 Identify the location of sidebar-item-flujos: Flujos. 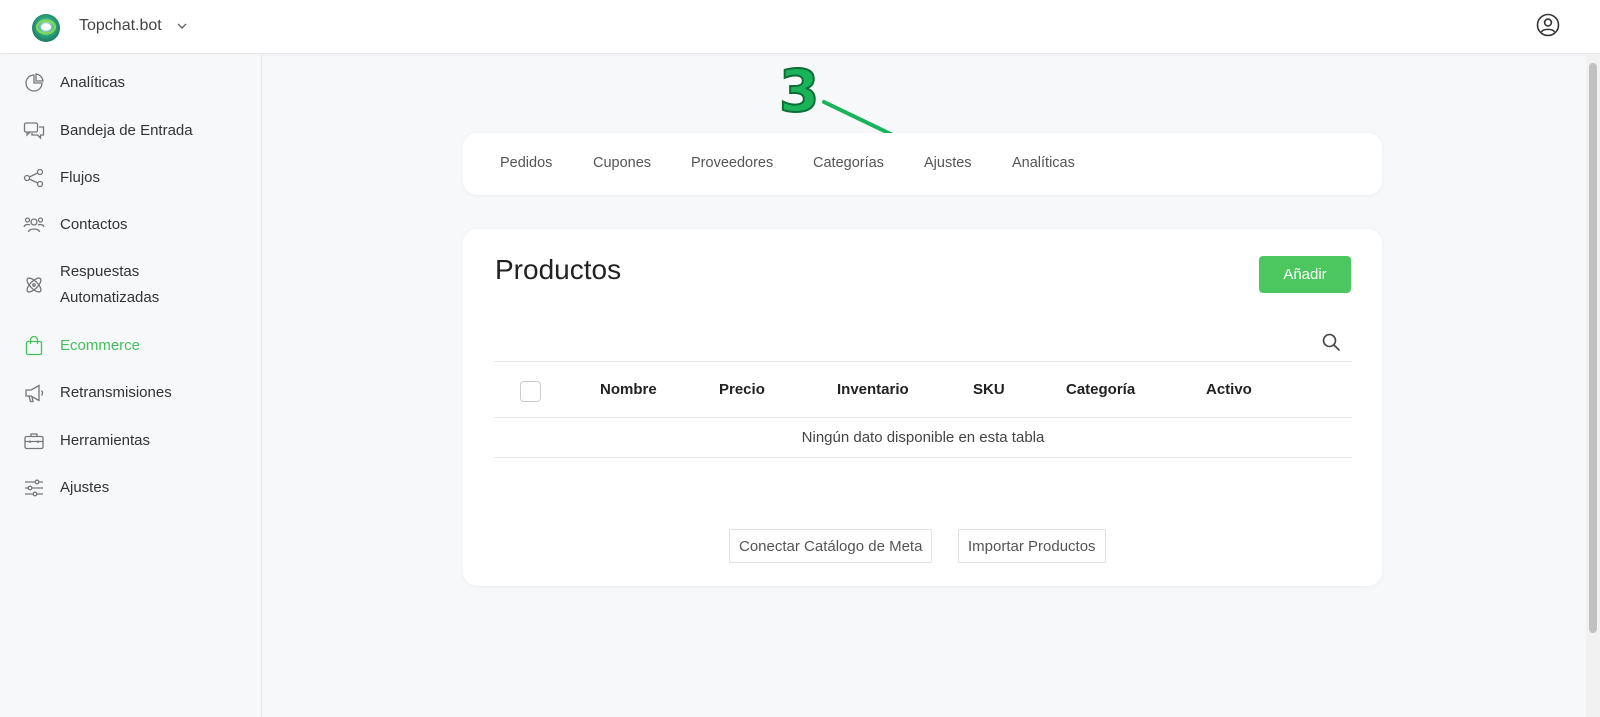
(61, 178).